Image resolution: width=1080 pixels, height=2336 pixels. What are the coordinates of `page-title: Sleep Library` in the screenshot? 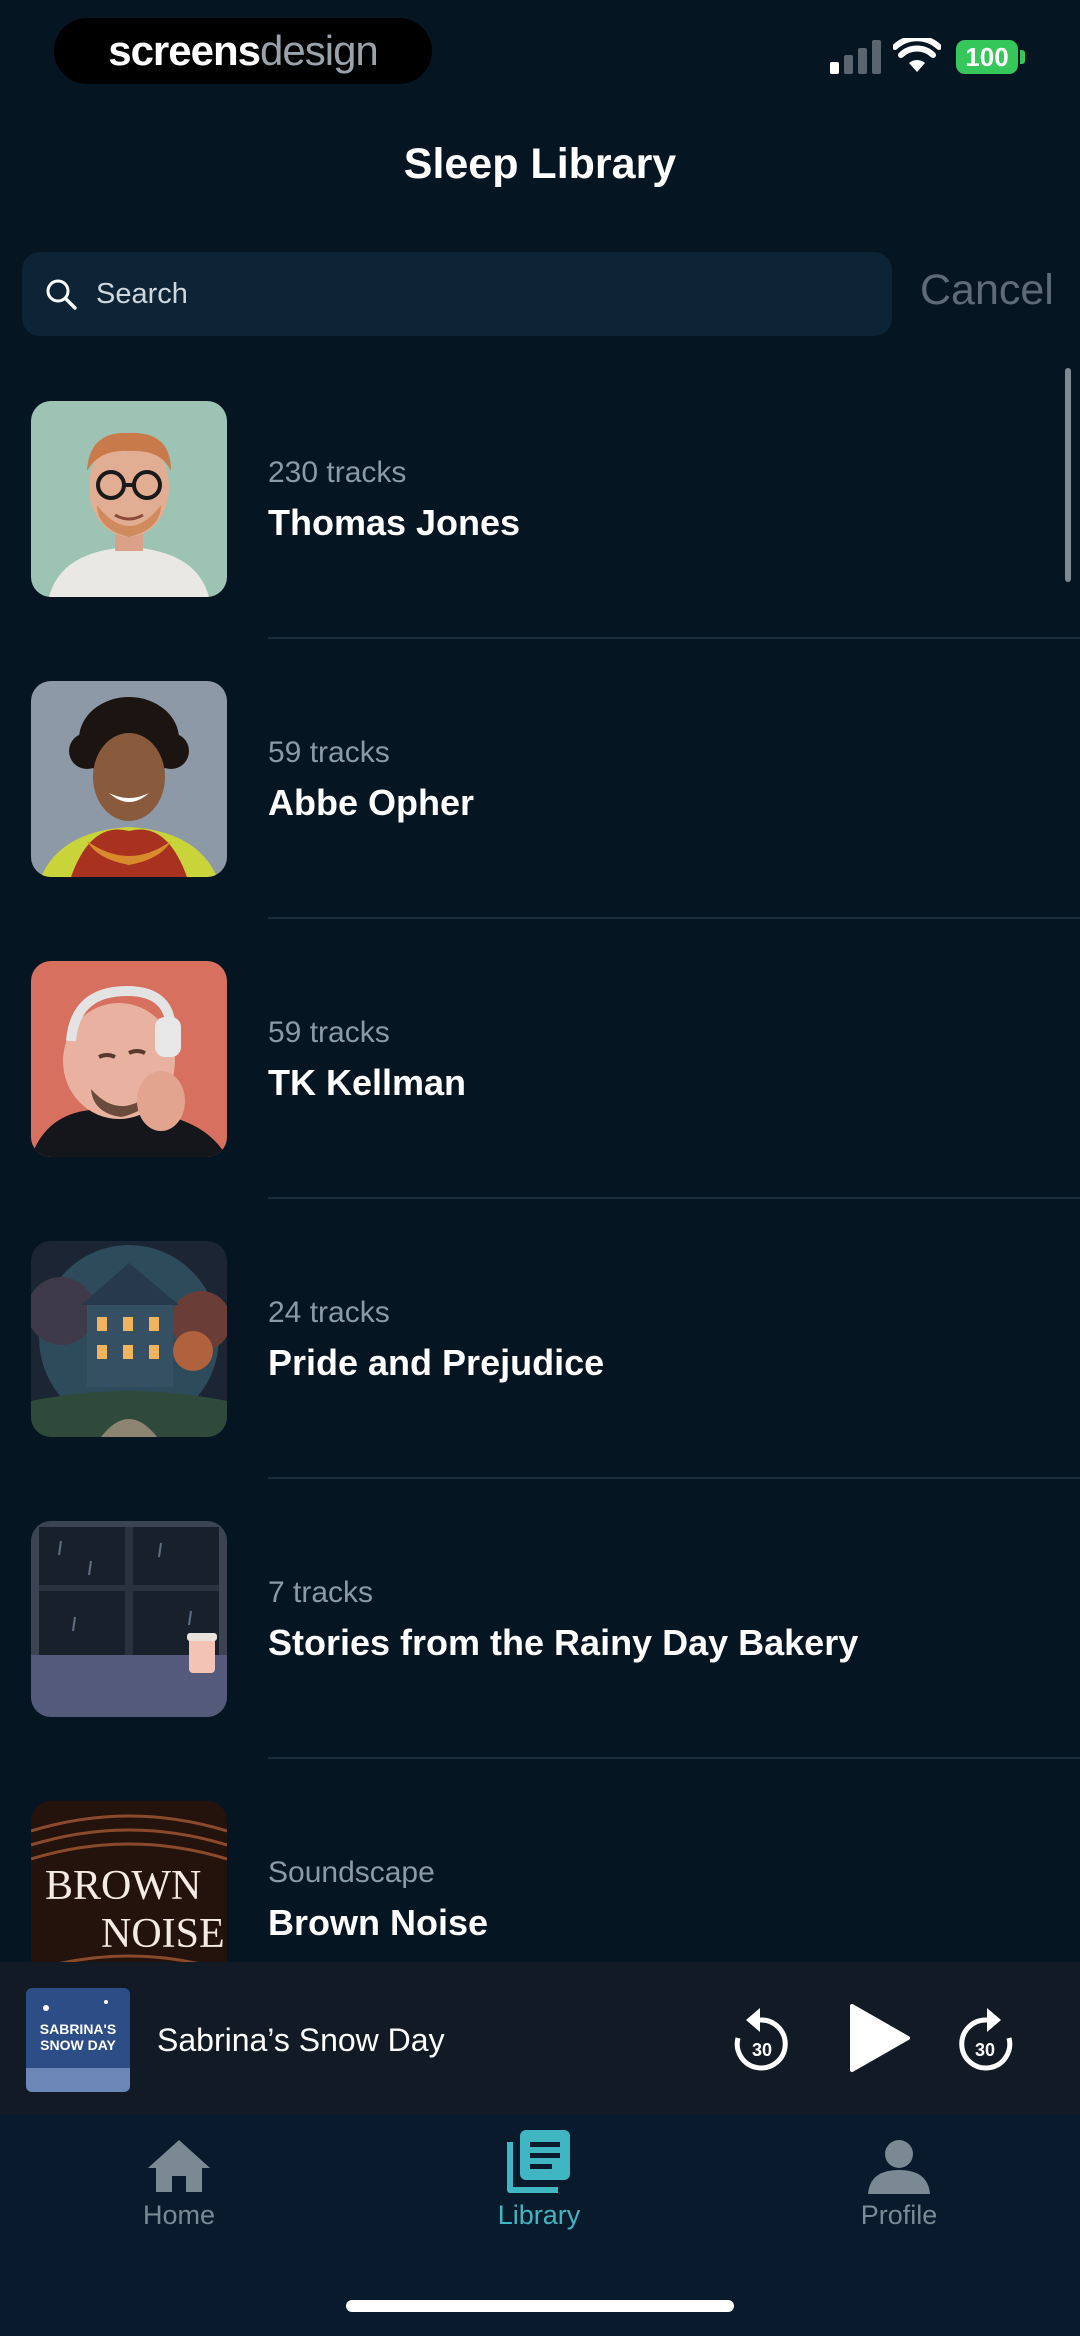 It's located at (540, 164).